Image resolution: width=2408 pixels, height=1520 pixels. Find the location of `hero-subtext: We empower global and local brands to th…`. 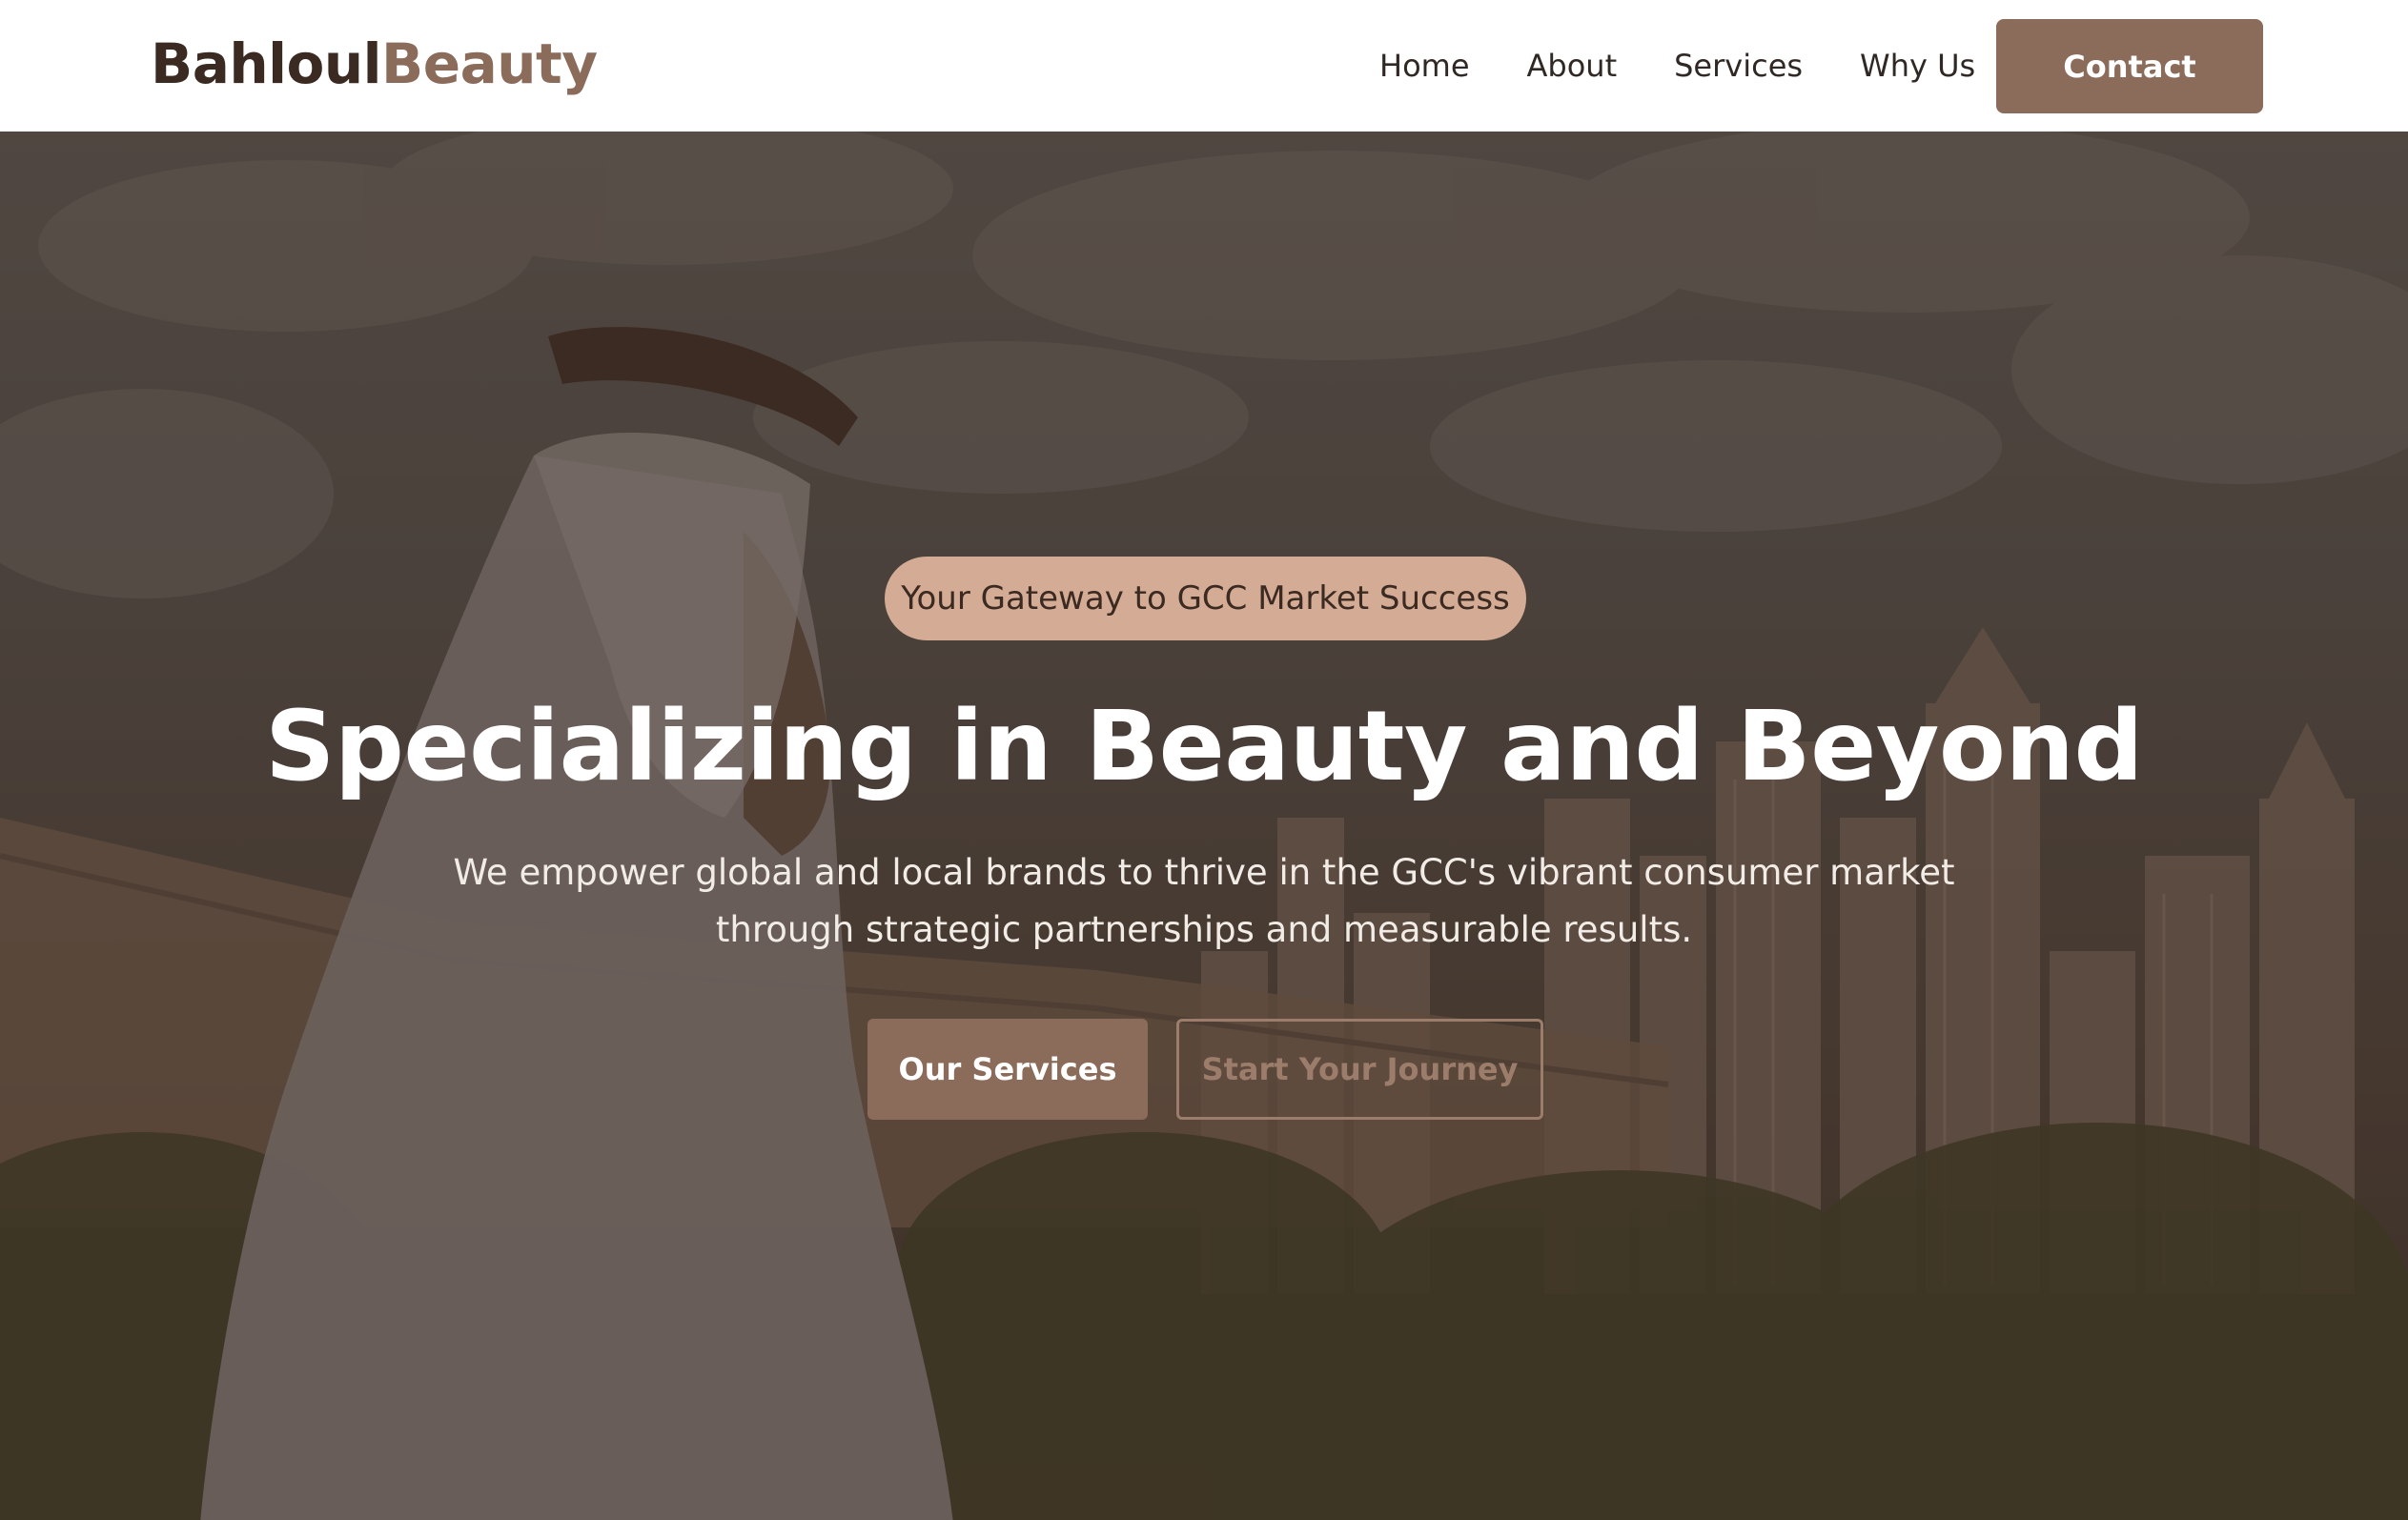

hero-subtext: We empower global and local brands to th… is located at coordinates (1204, 901).